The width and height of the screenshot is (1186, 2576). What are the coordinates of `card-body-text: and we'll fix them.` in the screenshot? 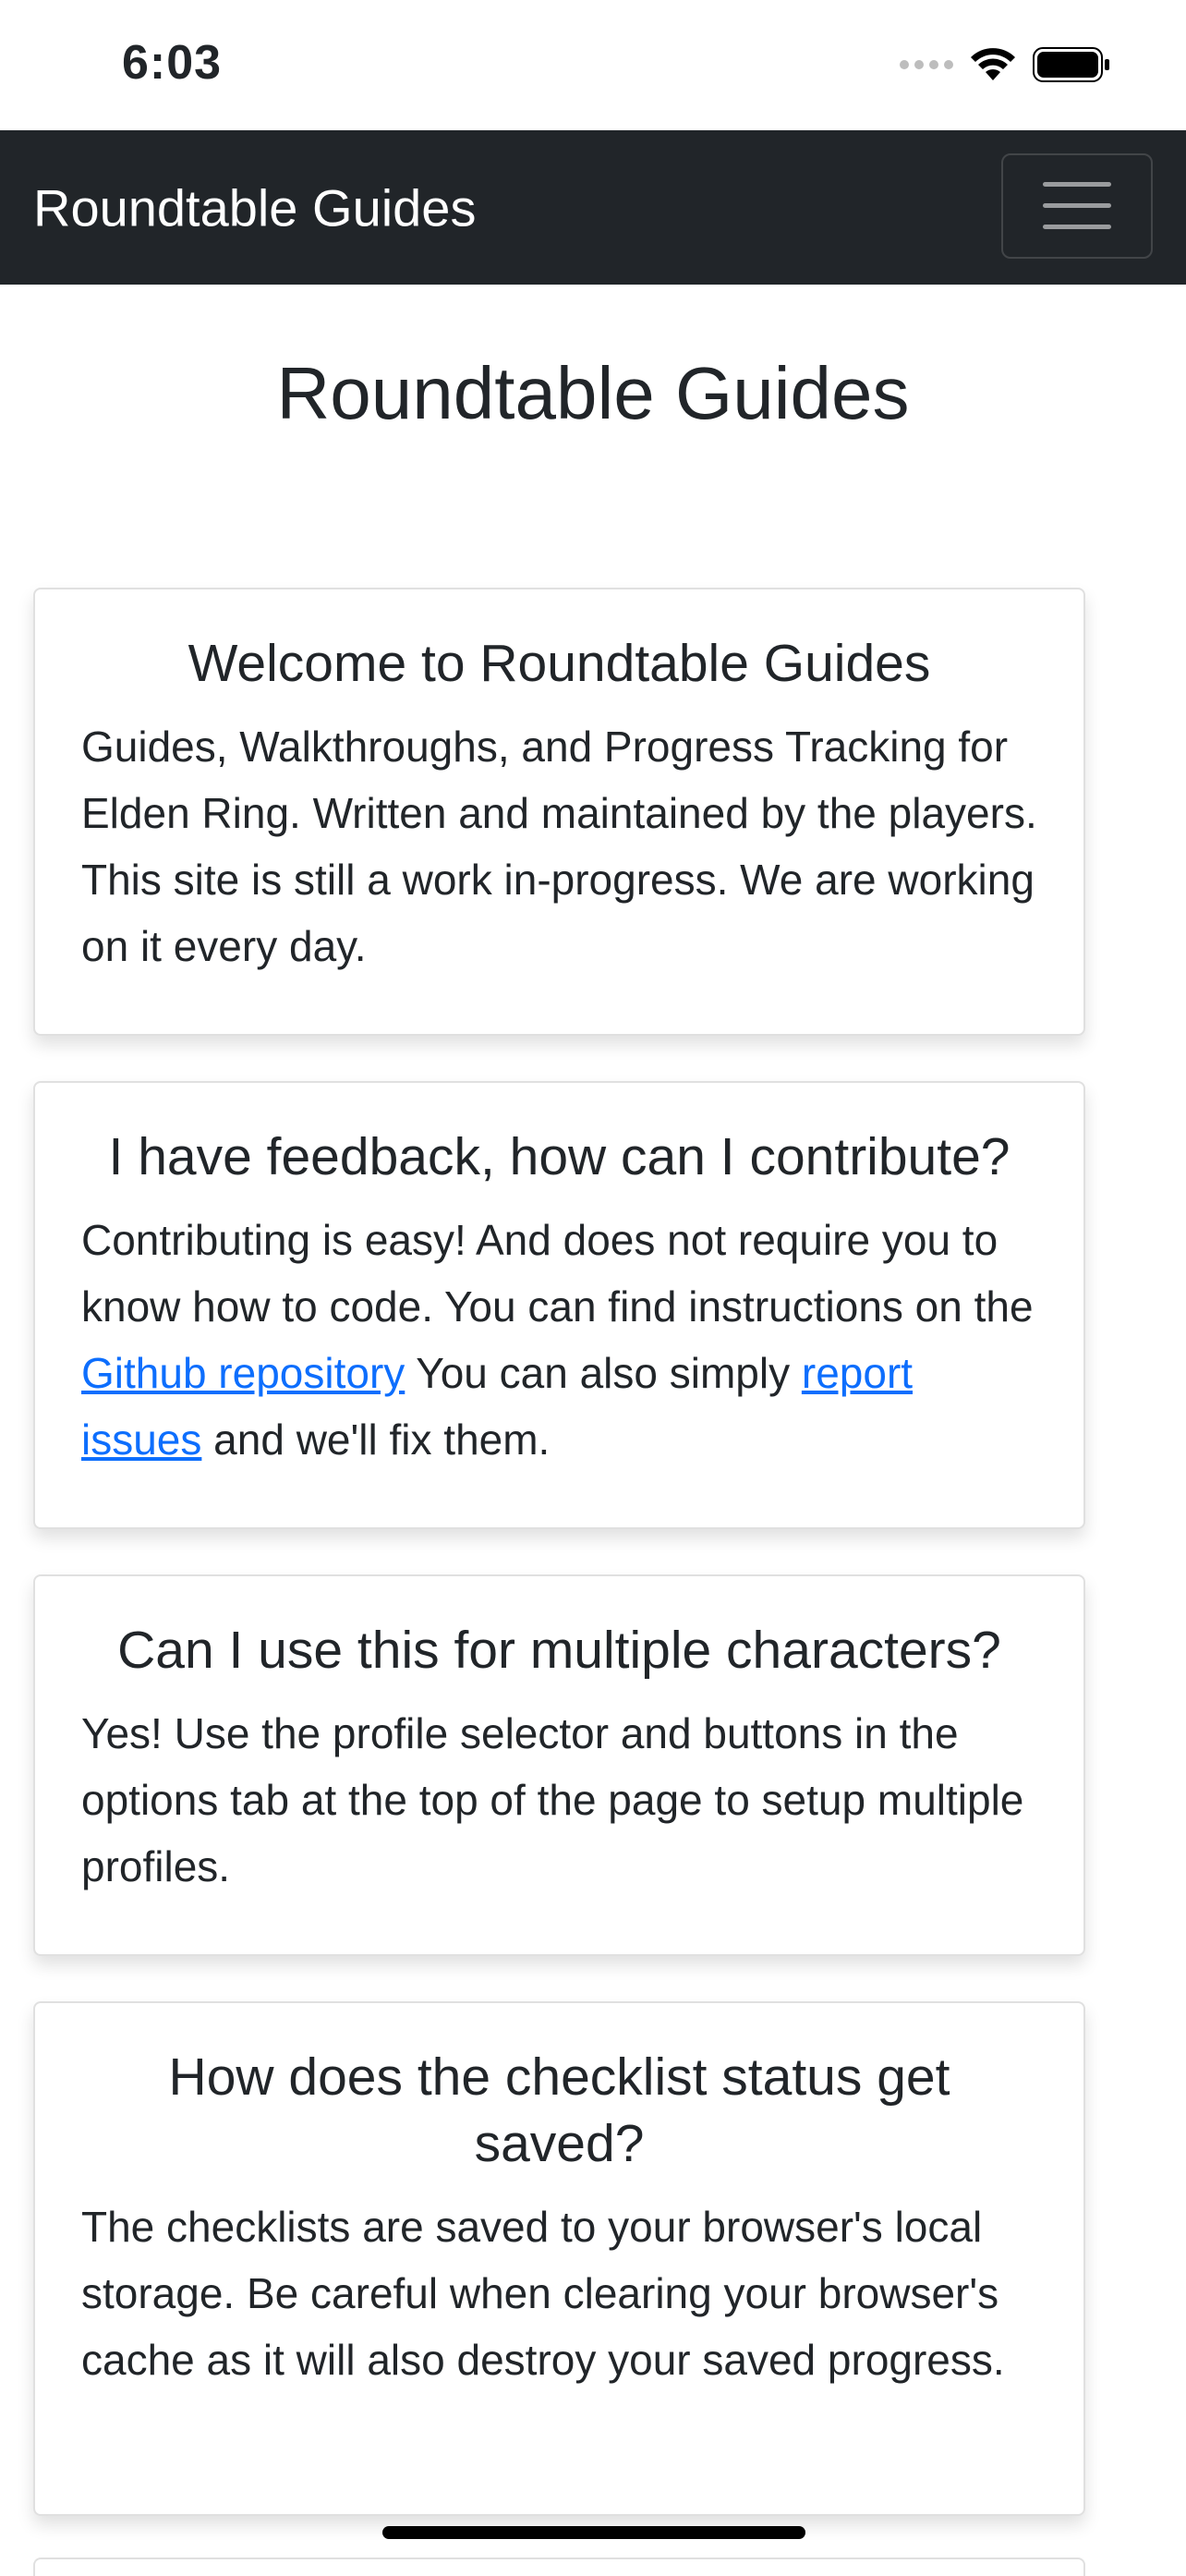 It's located at (376, 1440).